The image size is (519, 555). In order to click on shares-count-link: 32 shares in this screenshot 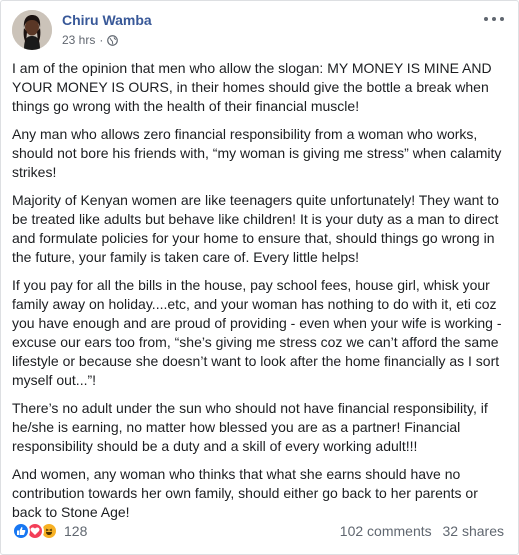, I will do `click(473, 531)`.